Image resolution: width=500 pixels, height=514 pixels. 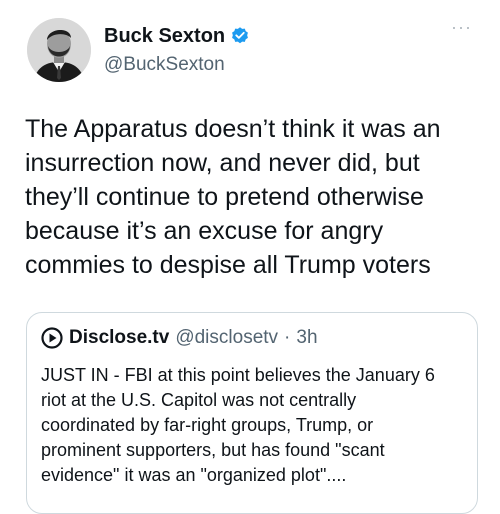 I want to click on more-options-icon: ···, so click(x=461, y=27).